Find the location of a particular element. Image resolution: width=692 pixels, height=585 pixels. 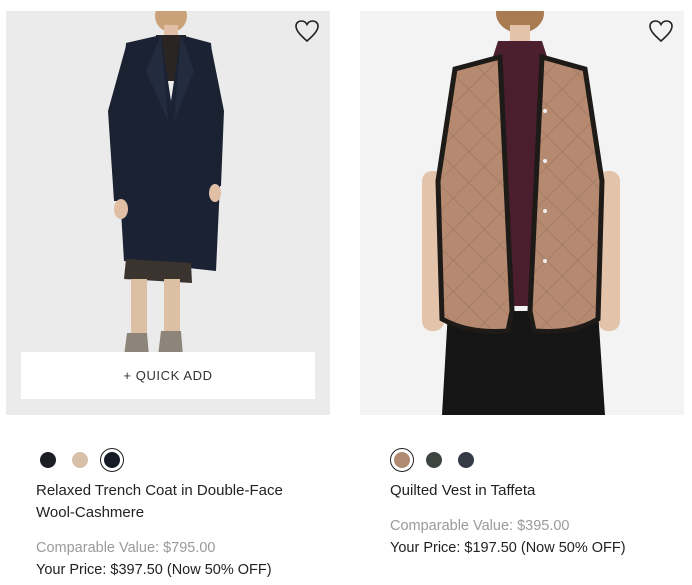

sale-price: Your Price: $197.50 (Now 50% OFF) is located at coordinates (508, 548).